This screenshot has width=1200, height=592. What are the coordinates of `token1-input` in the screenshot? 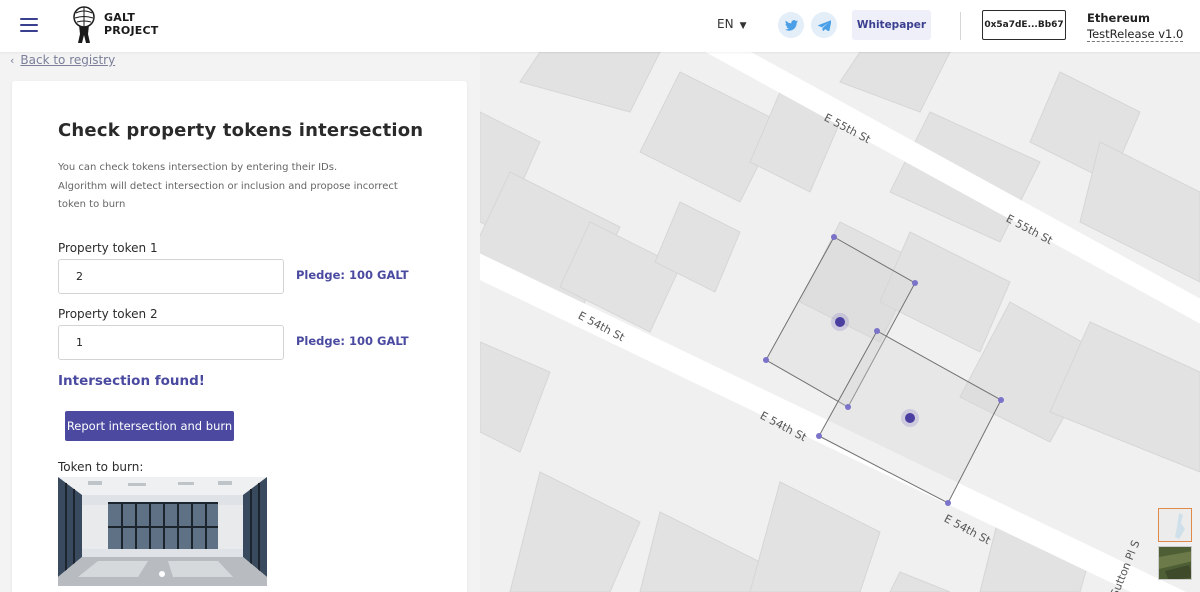 It's located at (171, 276).